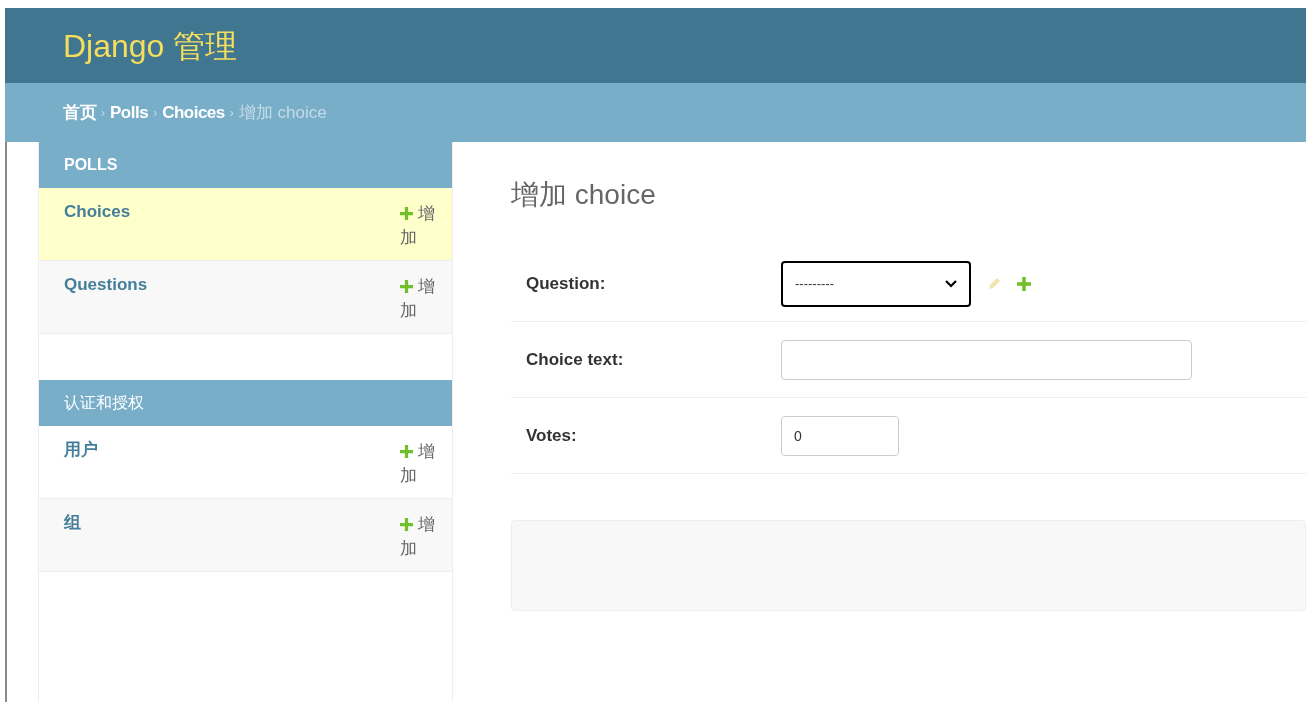 This screenshot has width=1306, height=702. Describe the element at coordinates (79, 112) in the screenshot. I see `breadcrumb-link: 首页` at that location.